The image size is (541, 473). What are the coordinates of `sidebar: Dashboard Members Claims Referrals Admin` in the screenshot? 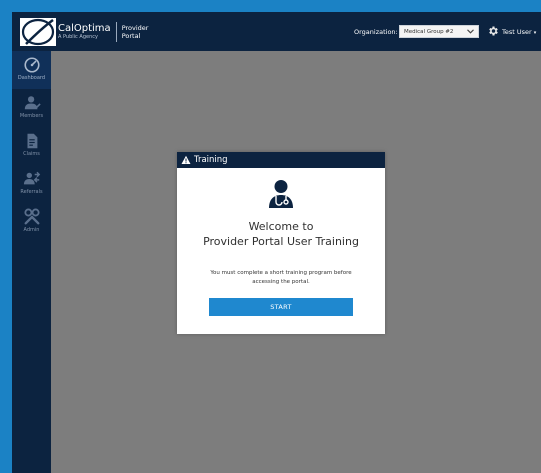 It's located at (31, 262).